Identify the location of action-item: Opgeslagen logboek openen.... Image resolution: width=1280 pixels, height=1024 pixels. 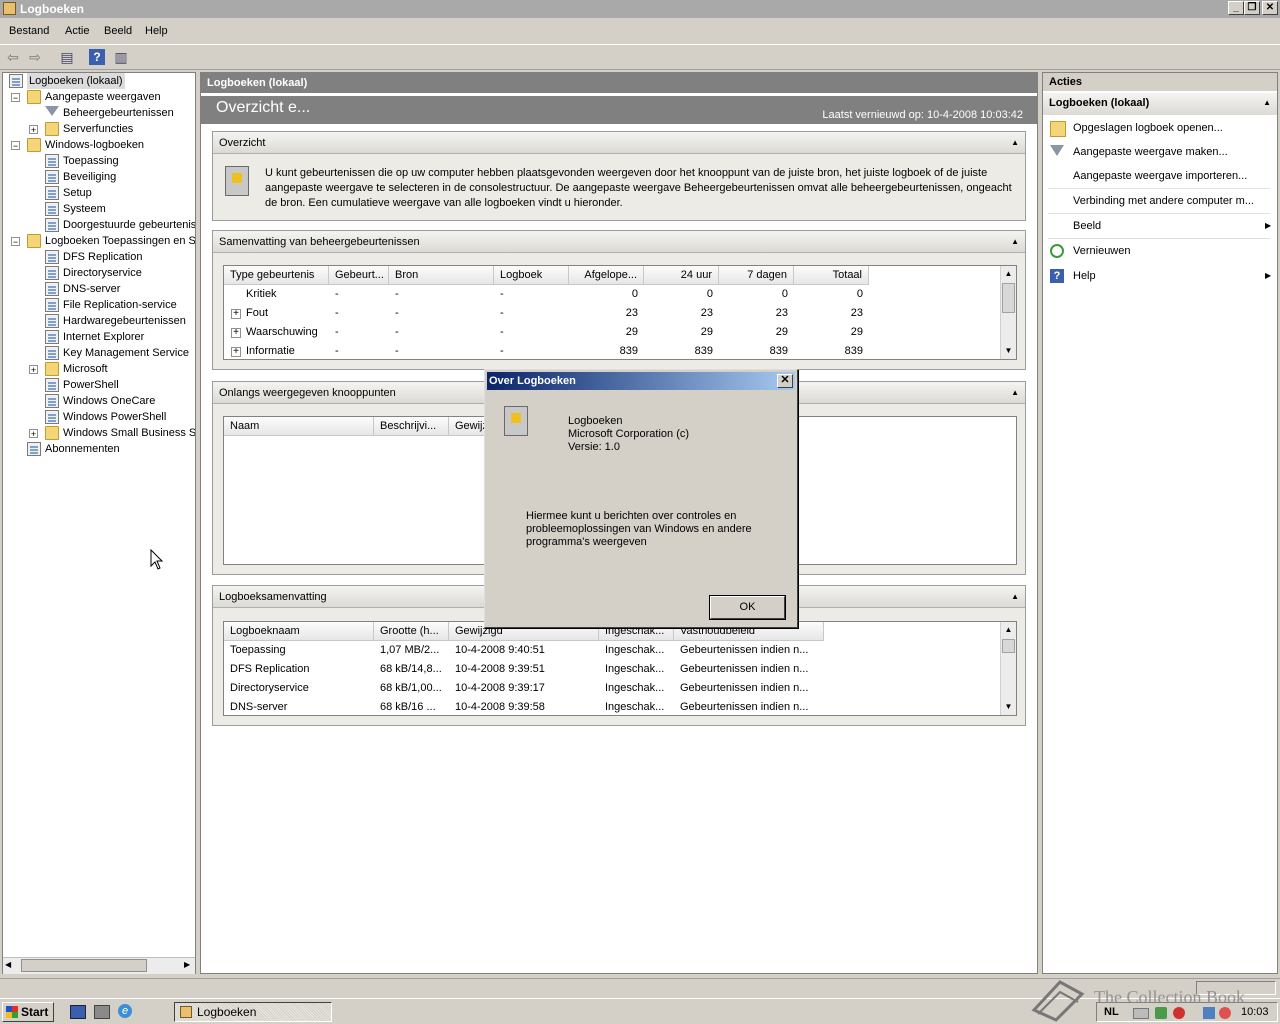
(1148, 128).